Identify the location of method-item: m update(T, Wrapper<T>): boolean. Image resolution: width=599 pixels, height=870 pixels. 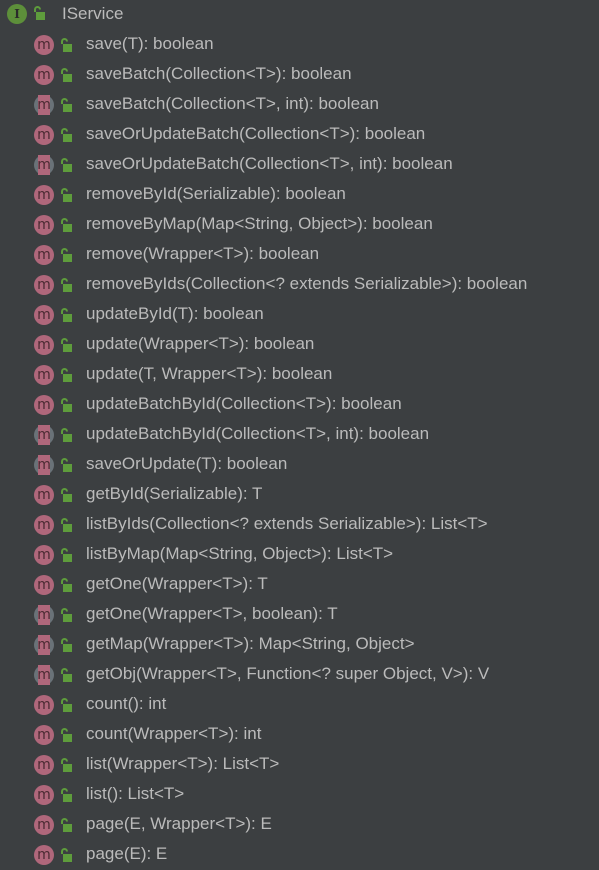
(299, 375).